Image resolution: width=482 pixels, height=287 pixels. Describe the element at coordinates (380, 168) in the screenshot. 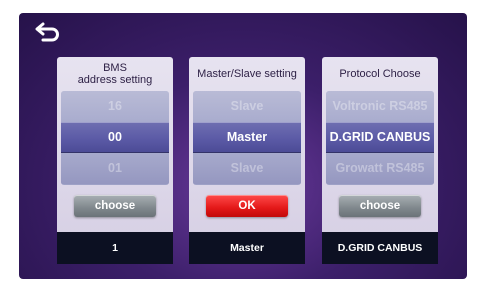

I see `picker-option-next: Growatt RS485` at that location.